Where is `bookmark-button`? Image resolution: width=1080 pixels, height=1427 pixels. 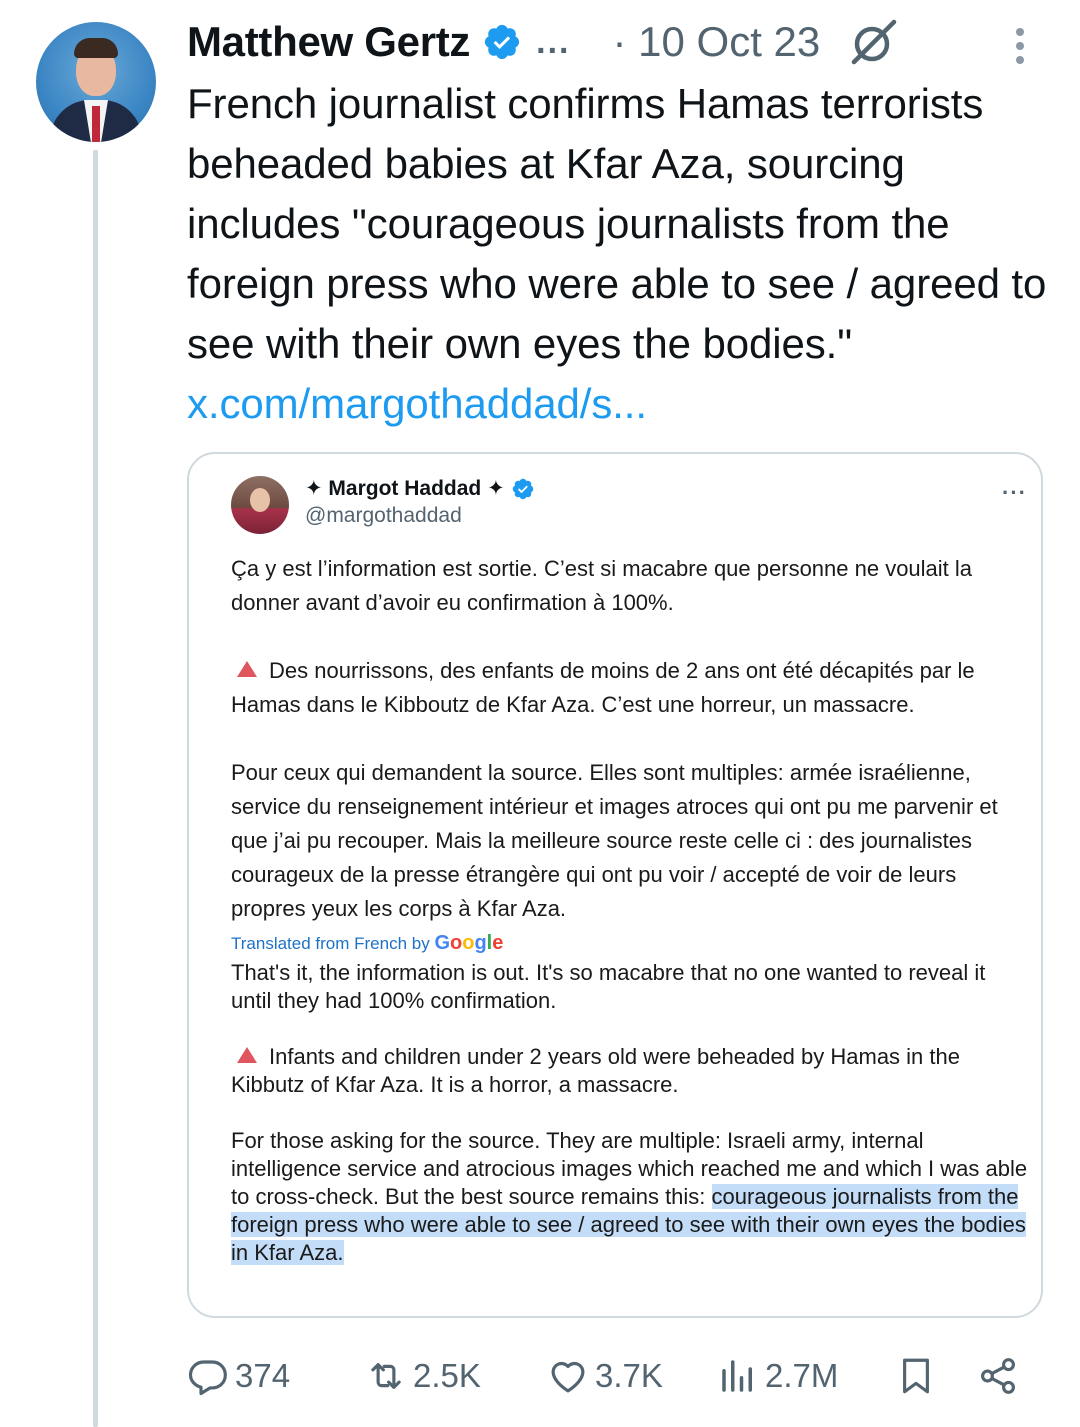
bookmark-button is located at coordinates (916, 1376).